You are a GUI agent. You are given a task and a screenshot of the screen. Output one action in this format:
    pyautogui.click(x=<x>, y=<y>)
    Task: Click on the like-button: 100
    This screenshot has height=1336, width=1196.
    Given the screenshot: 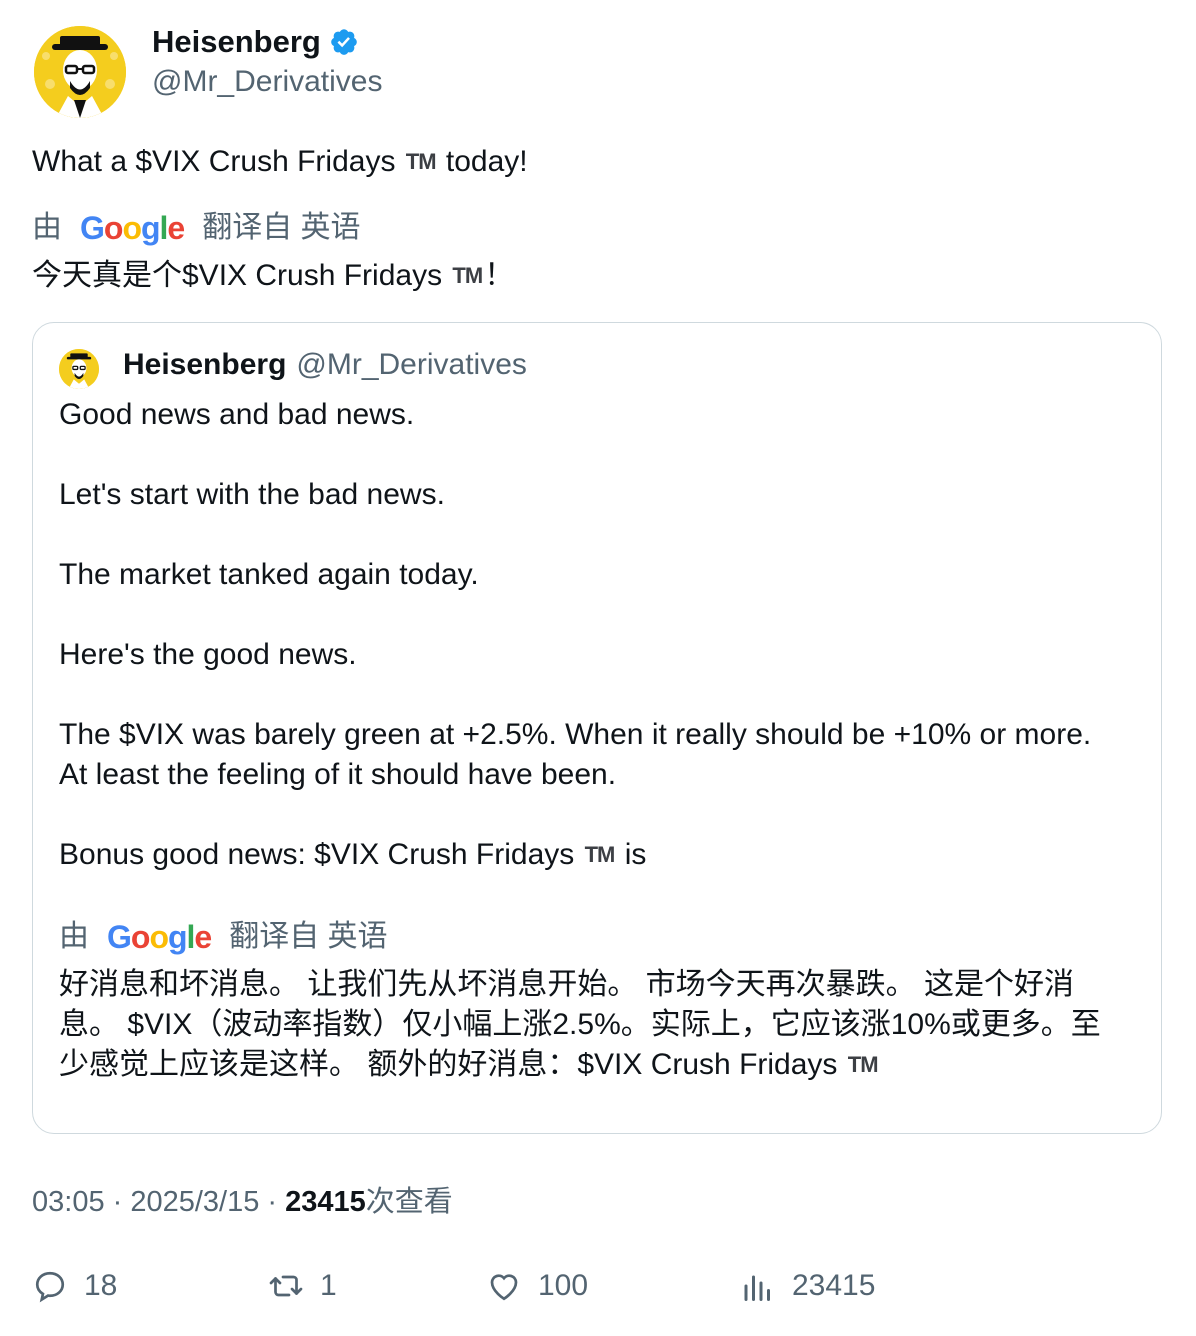 What is the action you would take?
    pyautogui.click(x=537, y=1286)
    